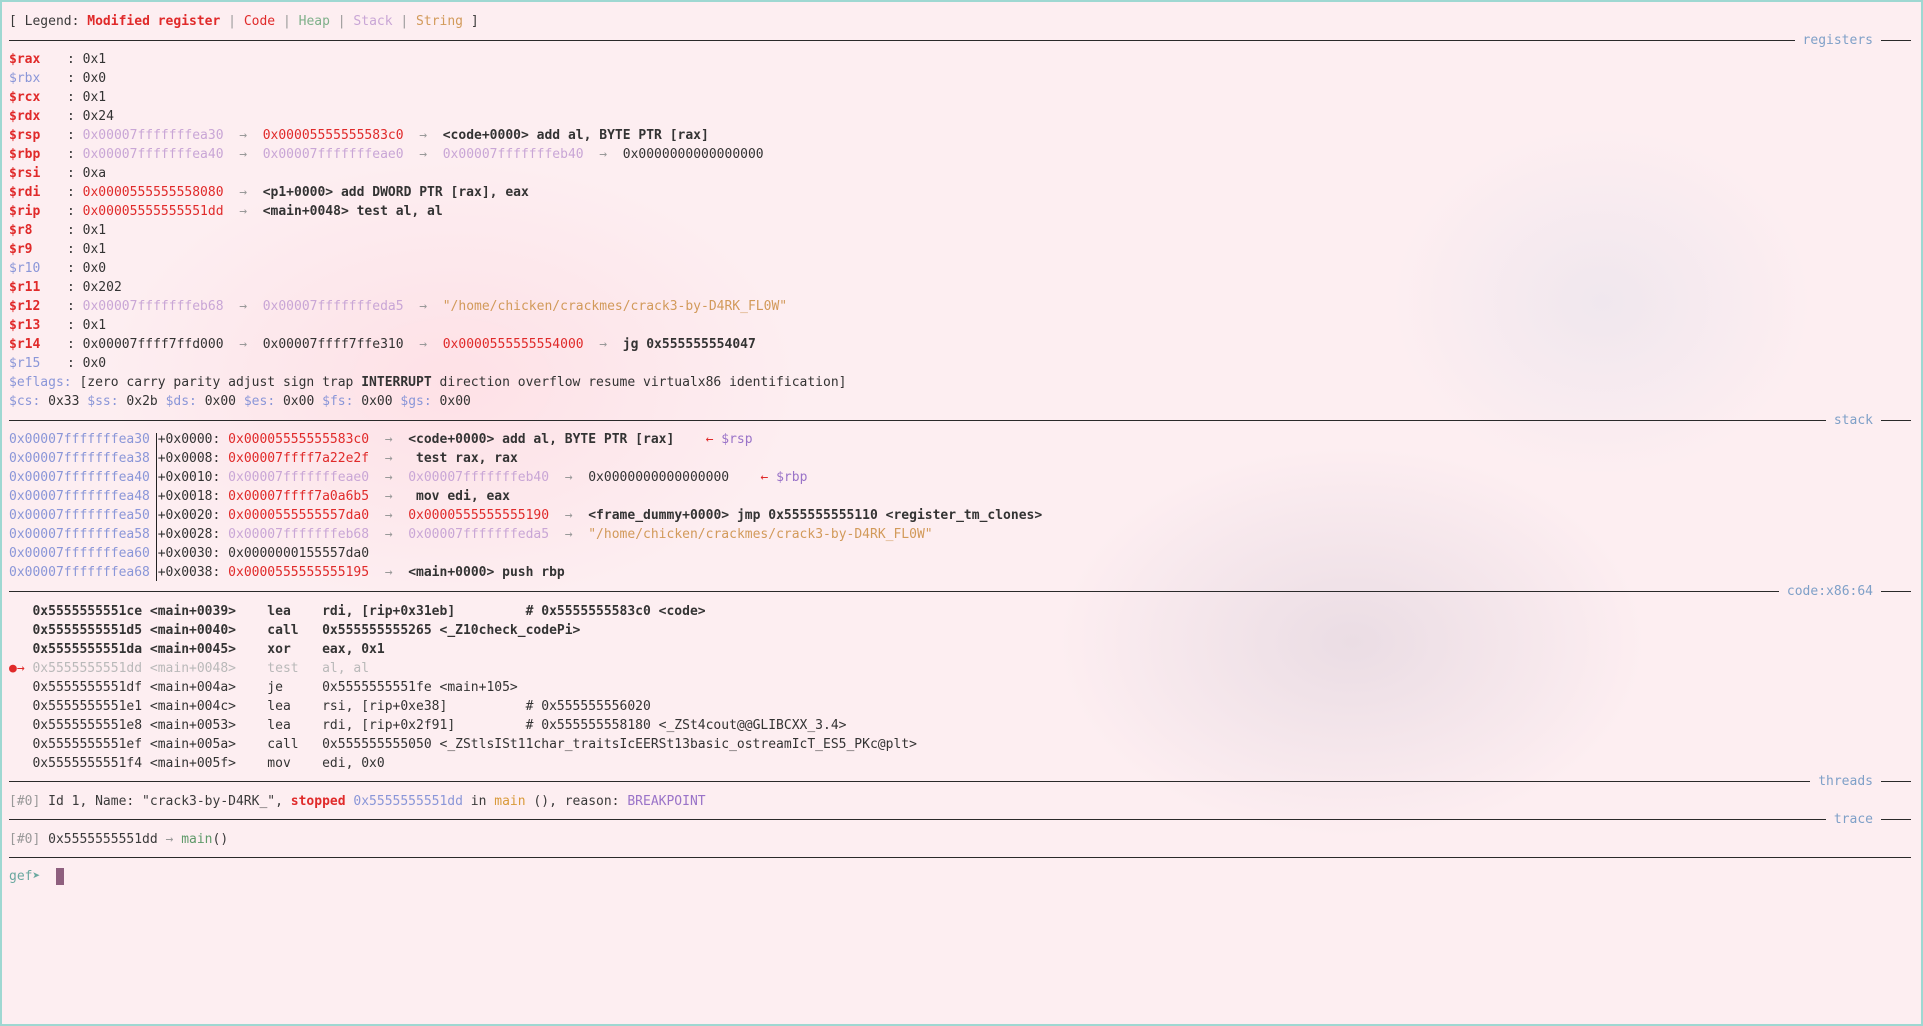 This screenshot has width=1923, height=1026. Describe the element at coordinates (57, 268) in the screenshot. I see `register-row: $r10: 0x0` at that location.